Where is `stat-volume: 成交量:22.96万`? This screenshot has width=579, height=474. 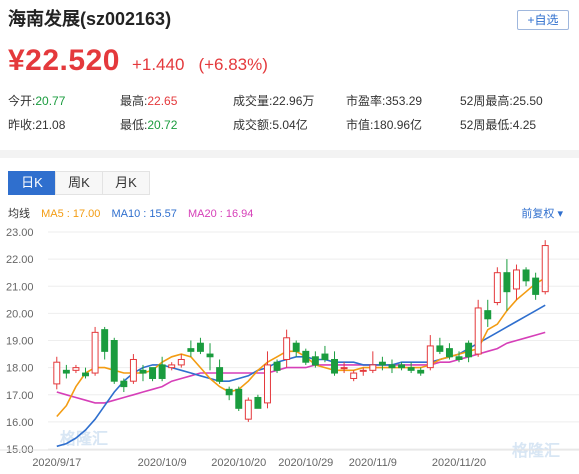 stat-volume: 成交量:22.96万 is located at coordinates (274, 101).